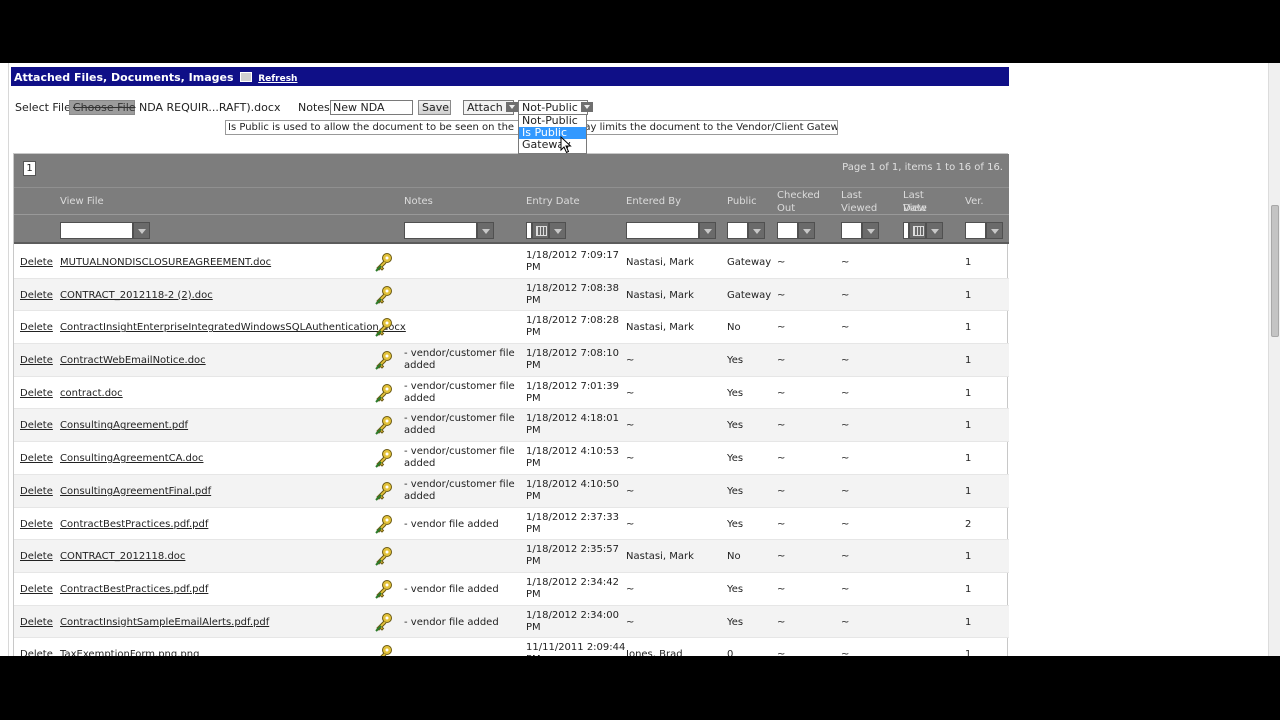 Image resolution: width=1280 pixels, height=720 pixels. What do you see at coordinates (459, 386) in the screenshot?
I see `notes-line1: - vendor/customer file` at bounding box center [459, 386].